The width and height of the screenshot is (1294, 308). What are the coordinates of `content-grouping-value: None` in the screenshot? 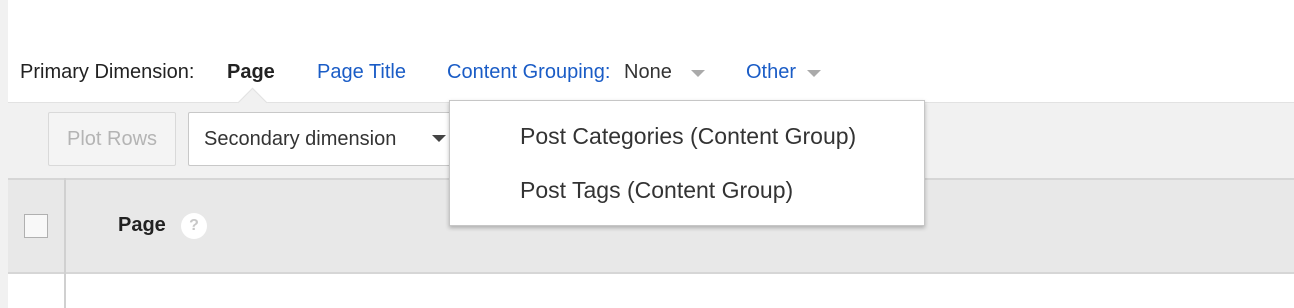 It's located at (648, 72).